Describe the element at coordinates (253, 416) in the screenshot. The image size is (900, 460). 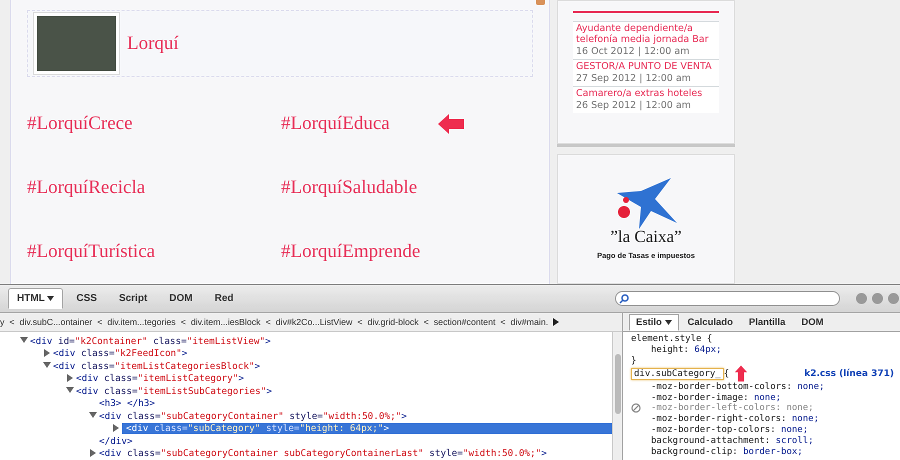
I see `code-line: <div class="subCategoryContainer" style="width:50.0%;">` at that location.